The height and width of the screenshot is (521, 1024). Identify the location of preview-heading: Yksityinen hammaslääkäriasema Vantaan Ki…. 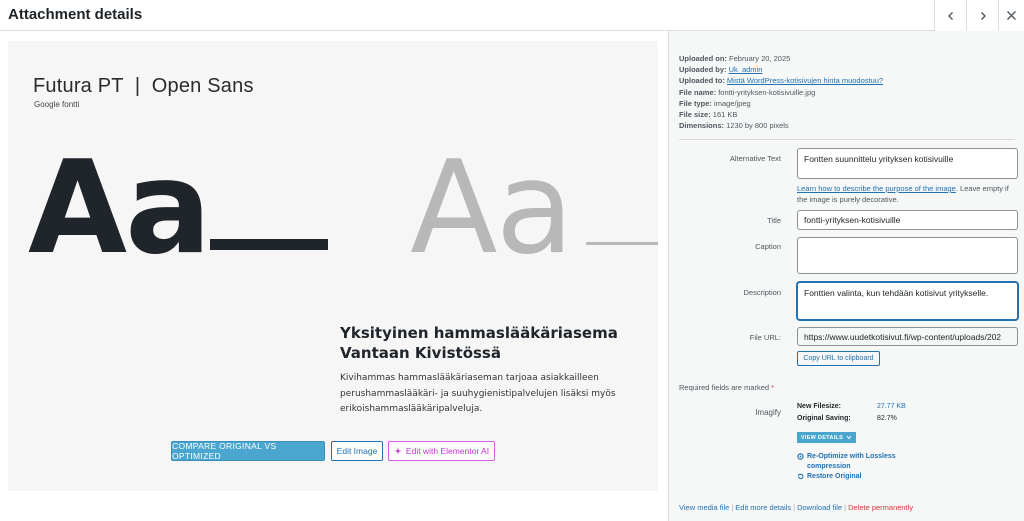
(479, 343).